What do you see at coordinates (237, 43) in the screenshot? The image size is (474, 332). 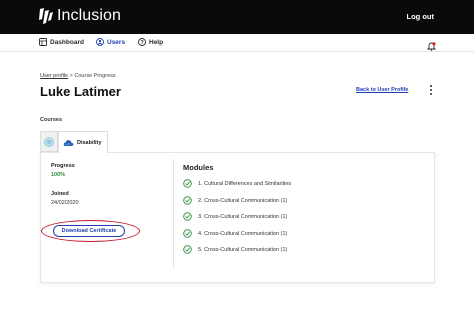 I see `main-nav: Dashboard Users ? Help` at bounding box center [237, 43].